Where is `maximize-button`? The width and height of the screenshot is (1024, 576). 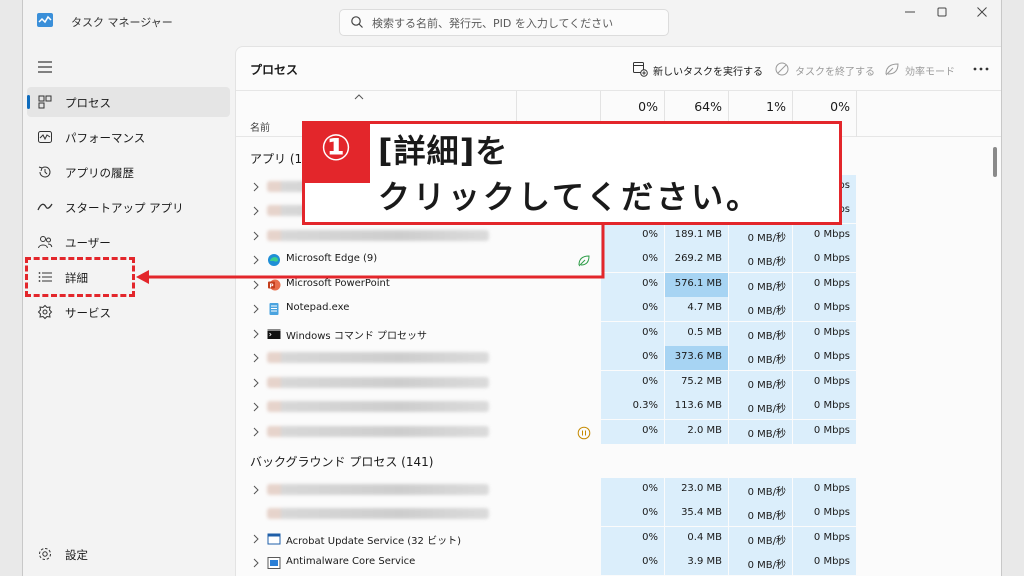 maximize-button is located at coordinates (942, 14).